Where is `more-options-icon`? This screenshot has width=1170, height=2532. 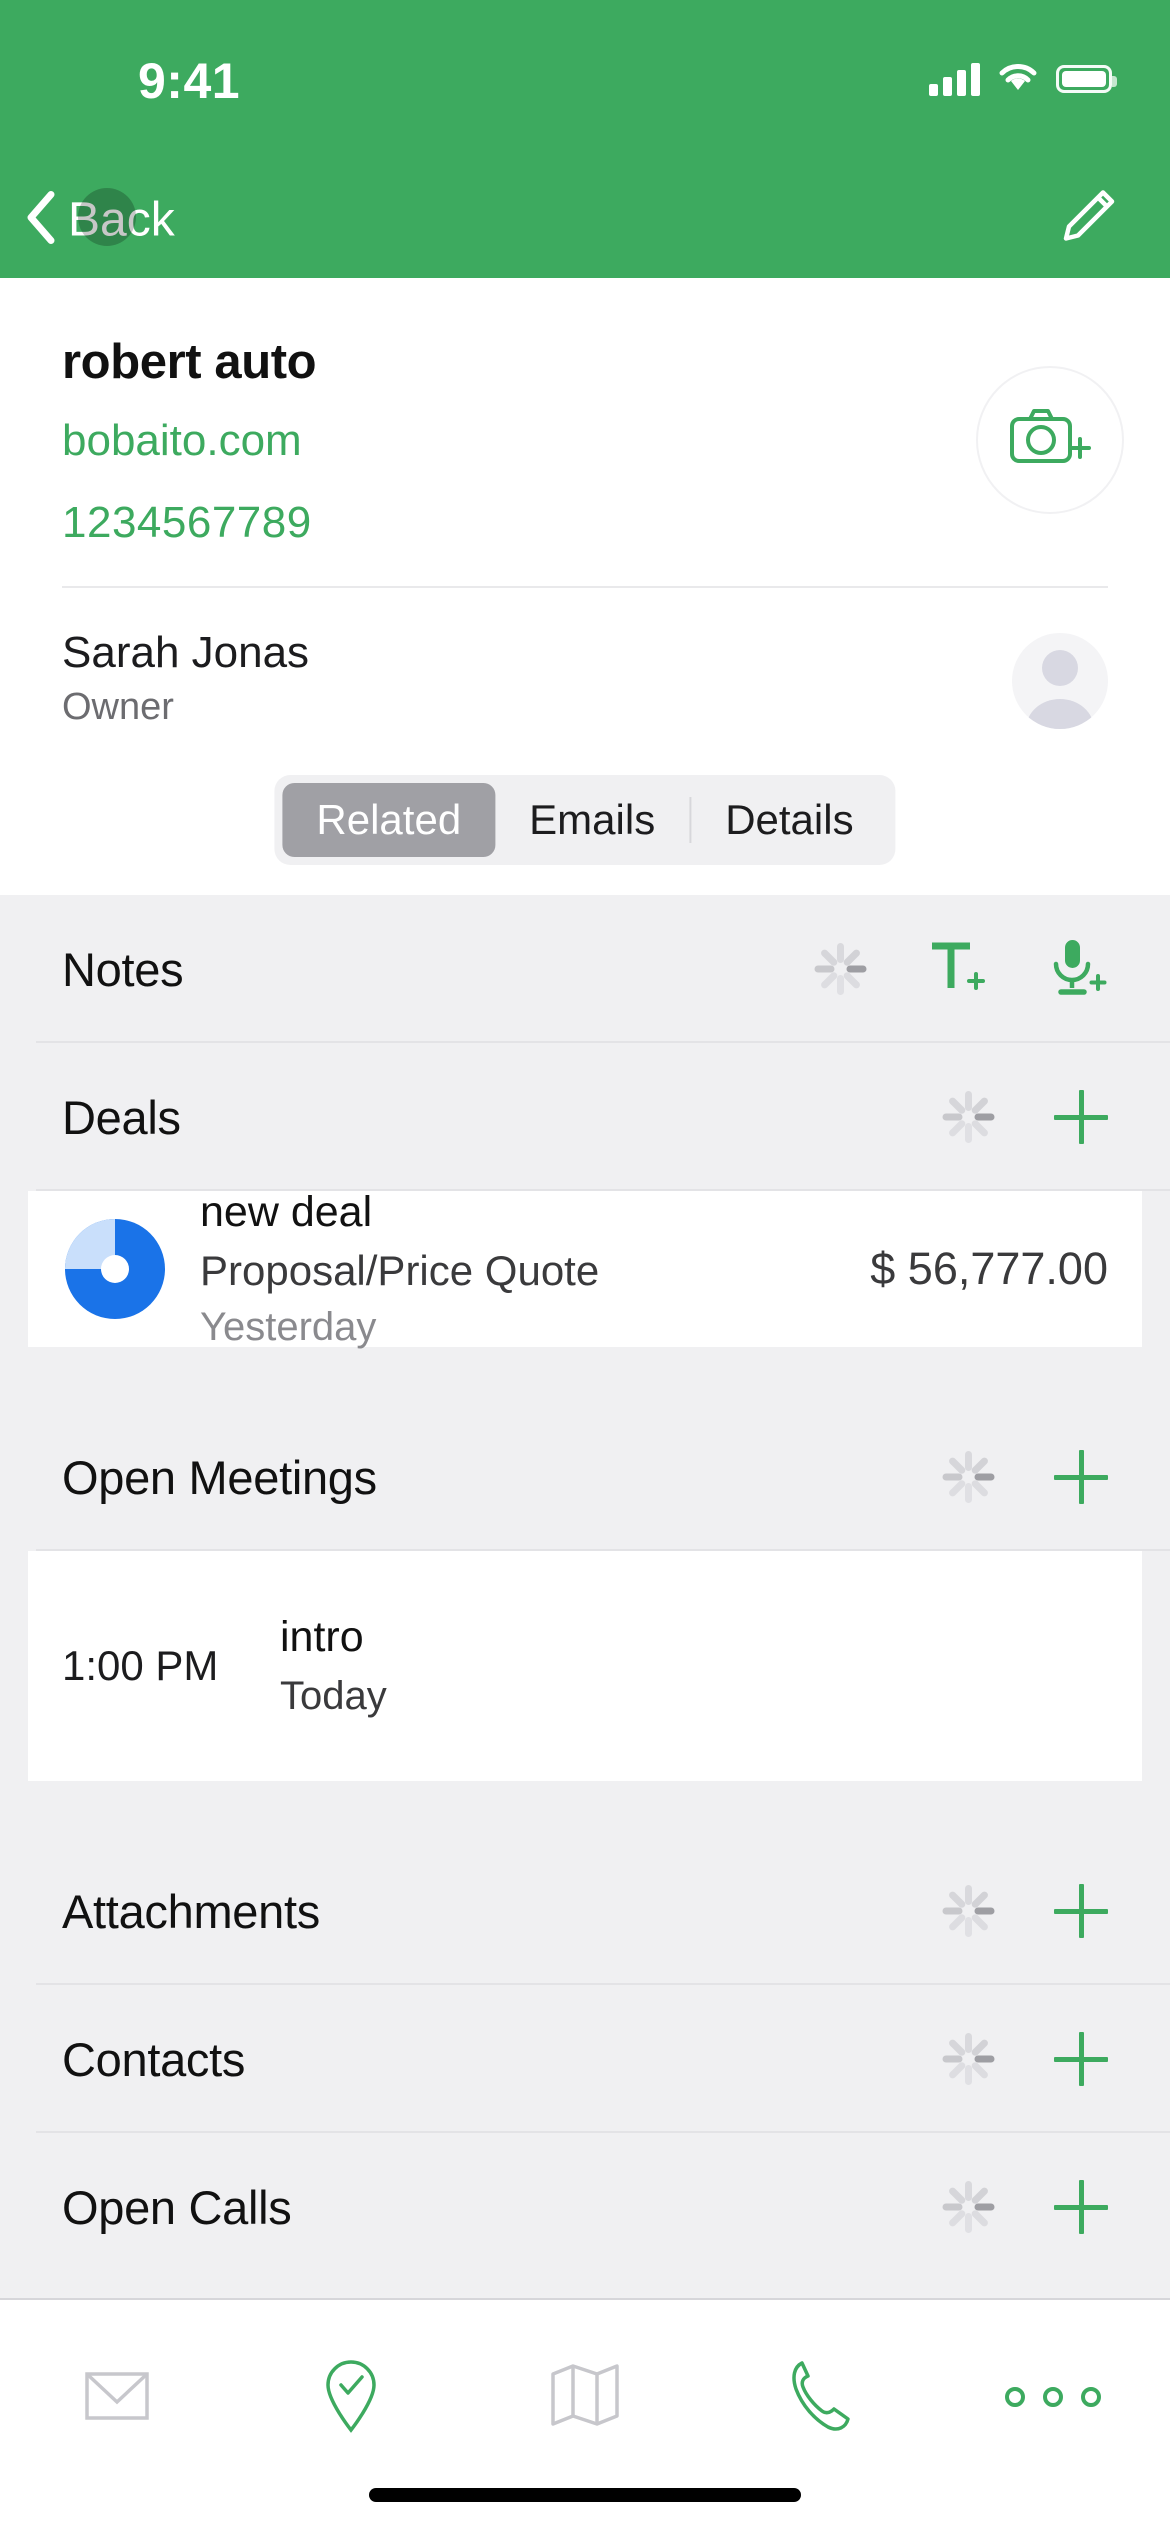 more-options-icon is located at coordinates (1053, 2397).